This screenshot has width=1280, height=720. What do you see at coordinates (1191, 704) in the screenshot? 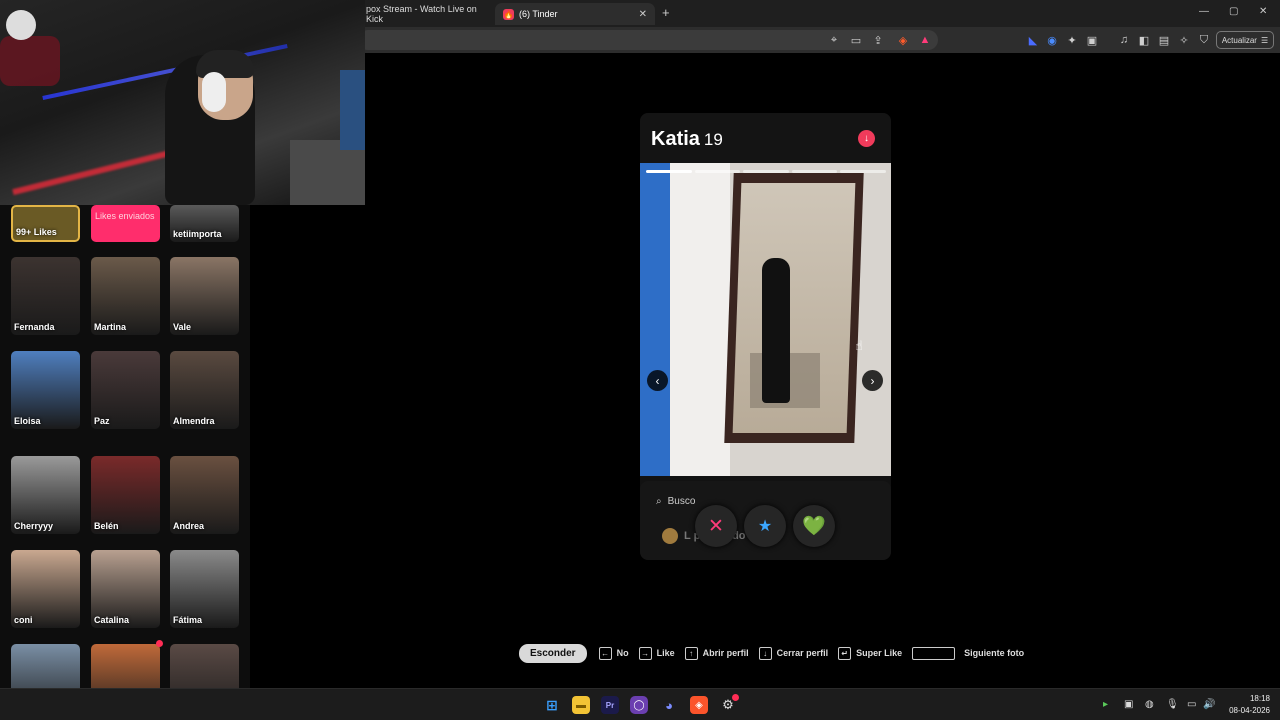
I see `network-icon: ▭` at bounding box center [1191, 704].